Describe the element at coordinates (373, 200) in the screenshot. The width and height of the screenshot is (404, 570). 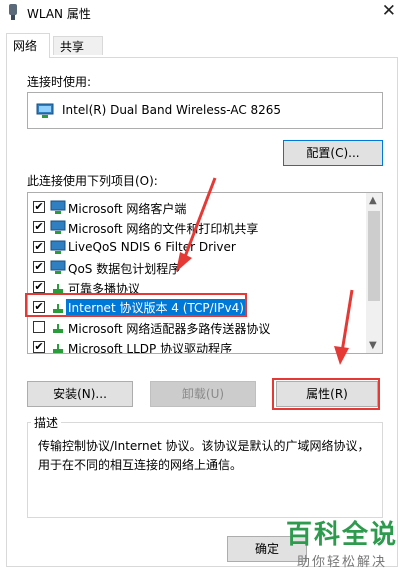
I see `scroll-up-icon: ▲` at that location.